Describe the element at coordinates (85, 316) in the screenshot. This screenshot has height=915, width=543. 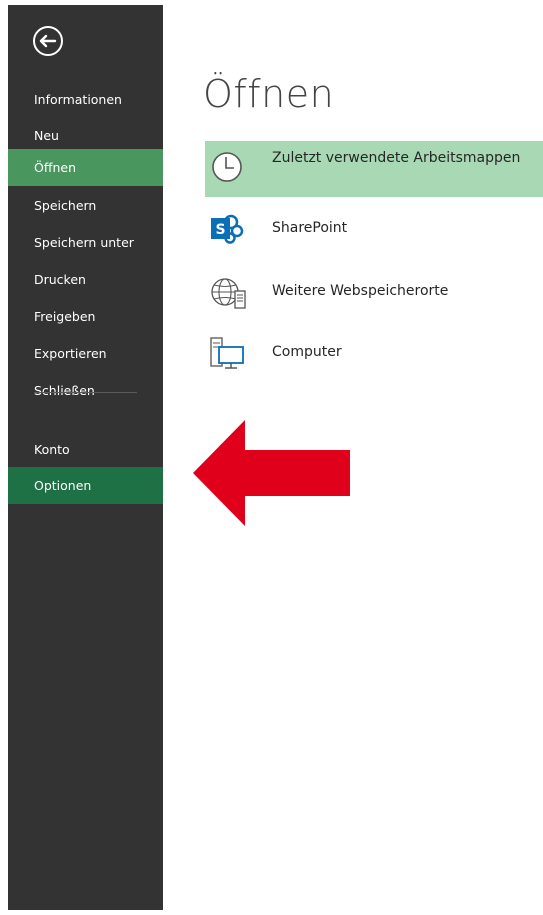
I see `nav-item-freigeben: Freigeben` at that location.